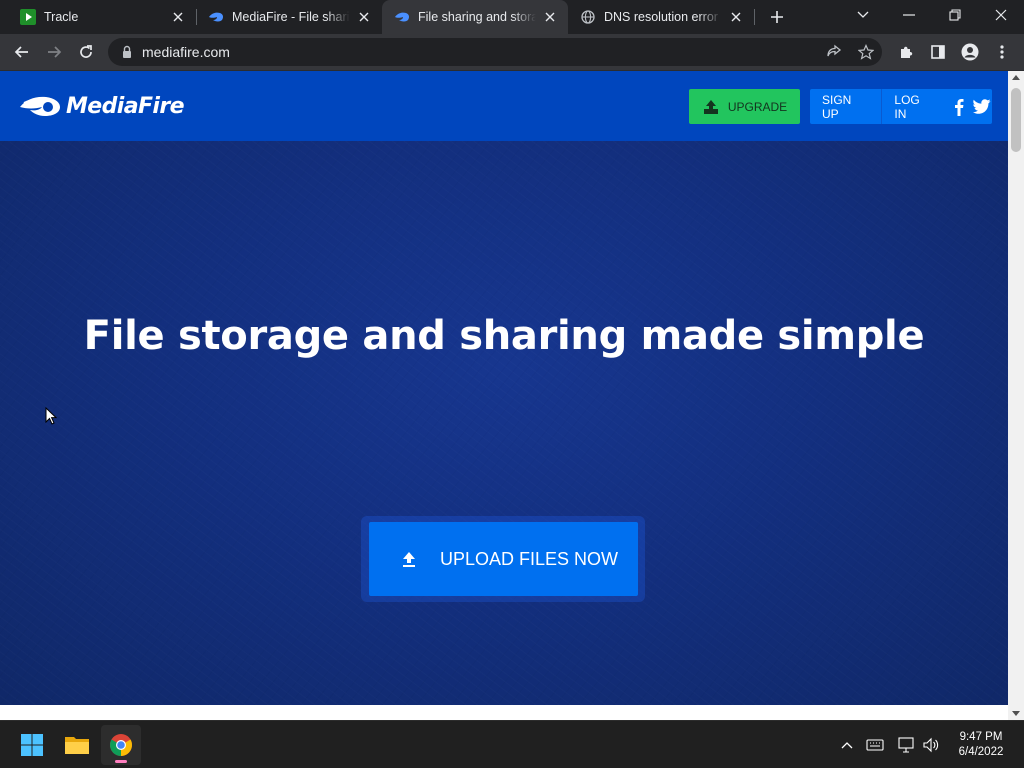 The width and height of the screenshot is (1024, 768). I want to click on extensions-button, so click(906, 52).